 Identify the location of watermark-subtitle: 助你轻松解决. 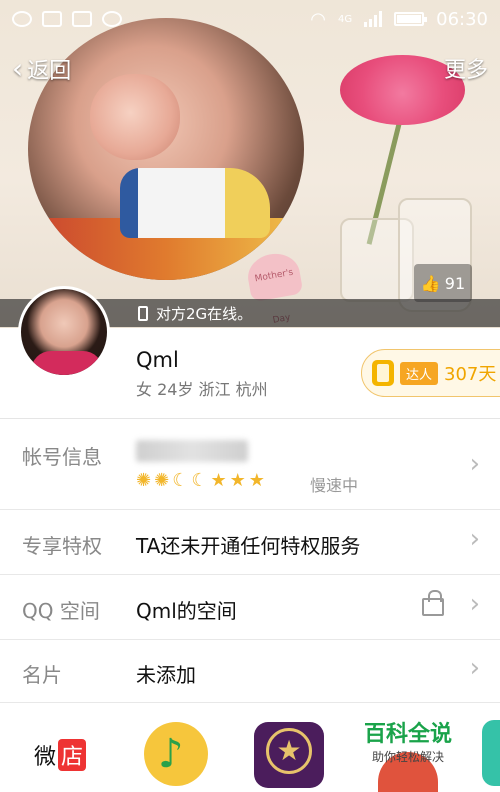
(408, 757).